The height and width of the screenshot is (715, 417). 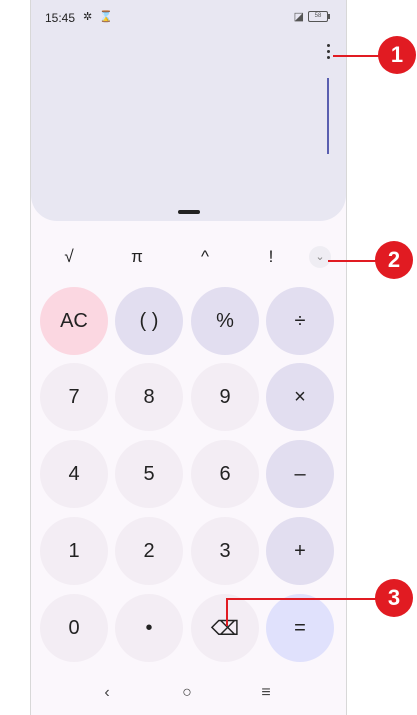 What do you see at coordinates (397, 55) in the screenshot?
I see `callout-1: 1` at bounding box center [397, 55].